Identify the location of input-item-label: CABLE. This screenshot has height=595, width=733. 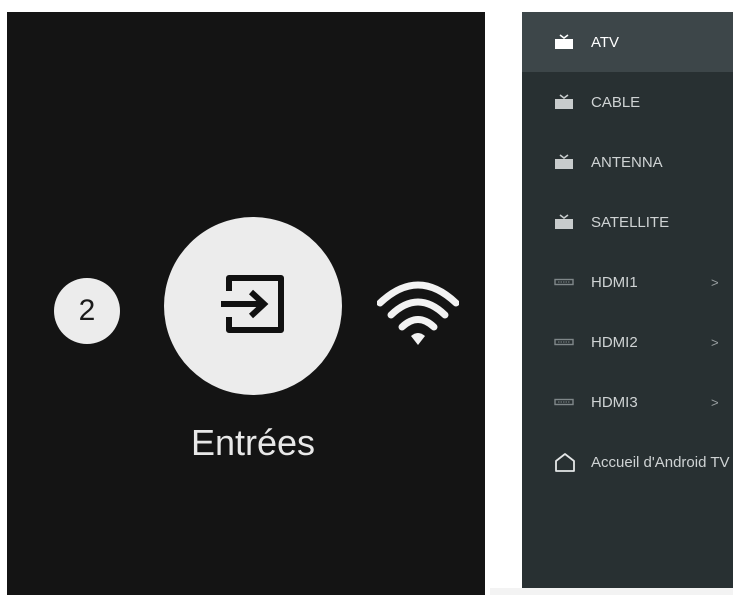
(616, 102).